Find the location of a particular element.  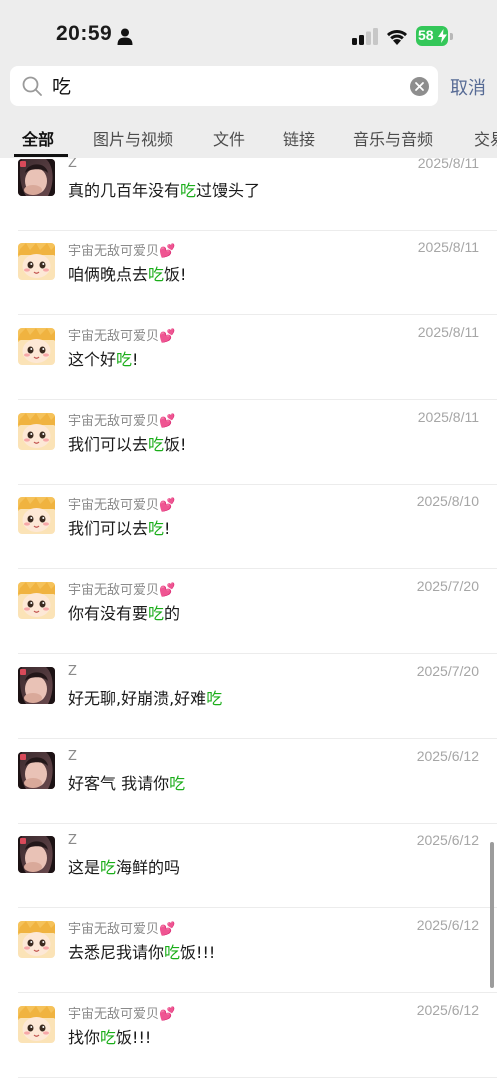

battery-icon: 58 is located at coordinates (435, 36).